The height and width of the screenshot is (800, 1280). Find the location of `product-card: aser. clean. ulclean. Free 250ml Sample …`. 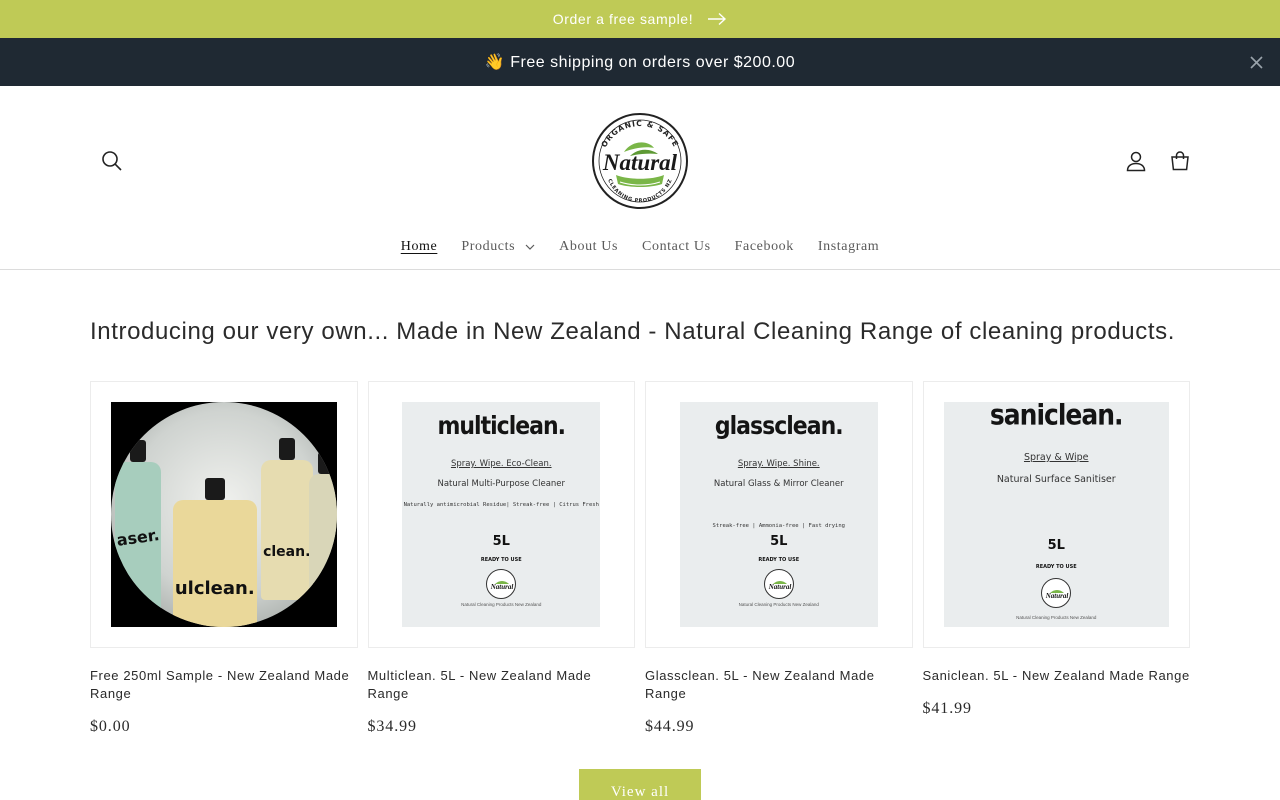

product-card: aser. clean. ulclean. Free 250ml Sample … is located at coordinates (224, 558).